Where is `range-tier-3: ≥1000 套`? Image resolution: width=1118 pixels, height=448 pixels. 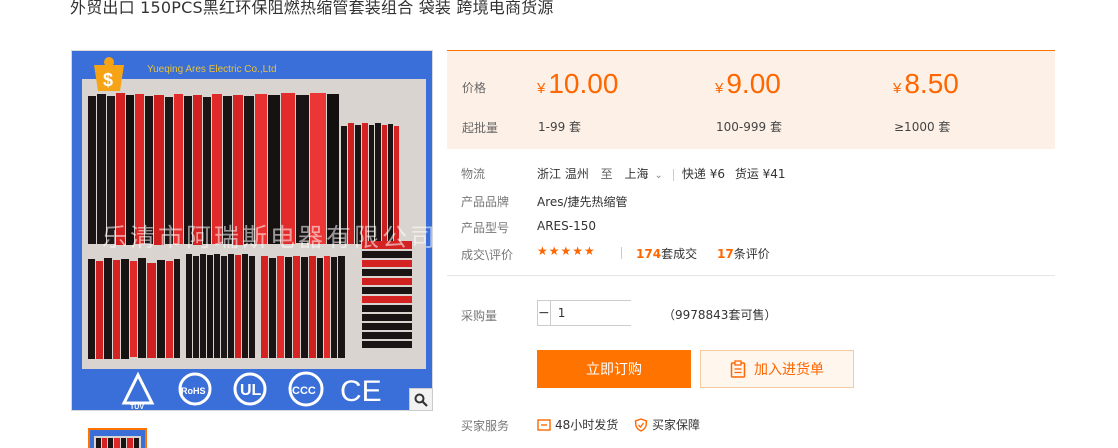
range-tier-3: ≥1000 套 is located at coordinates (922, 127).